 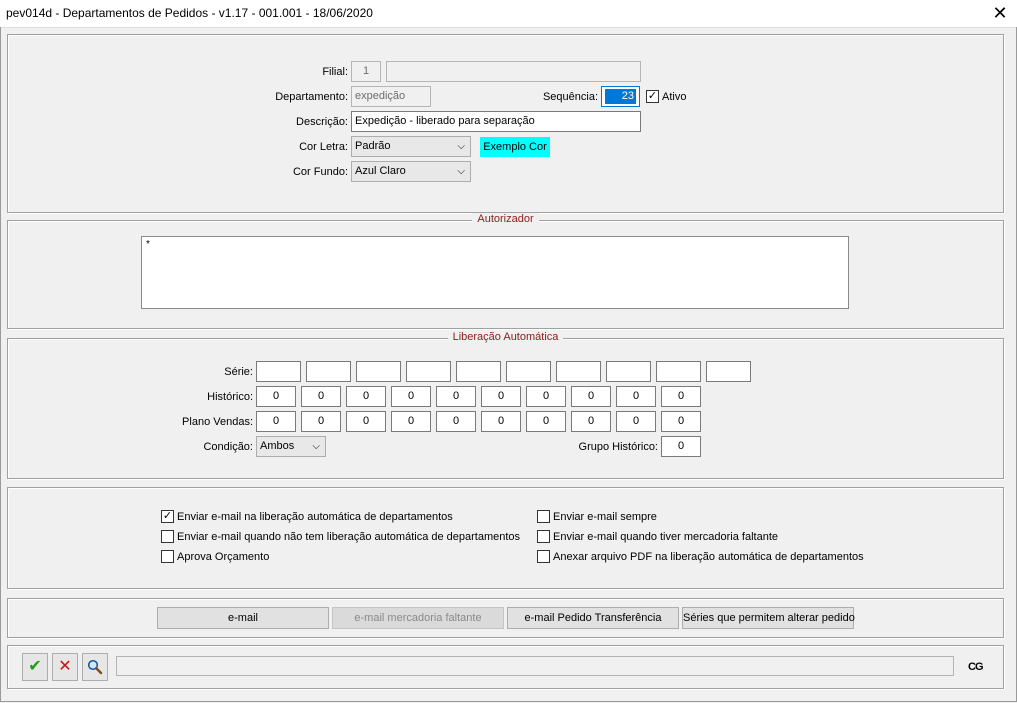 I want to click on cor-letra-value: Padrão, so click(x=373, y=146).